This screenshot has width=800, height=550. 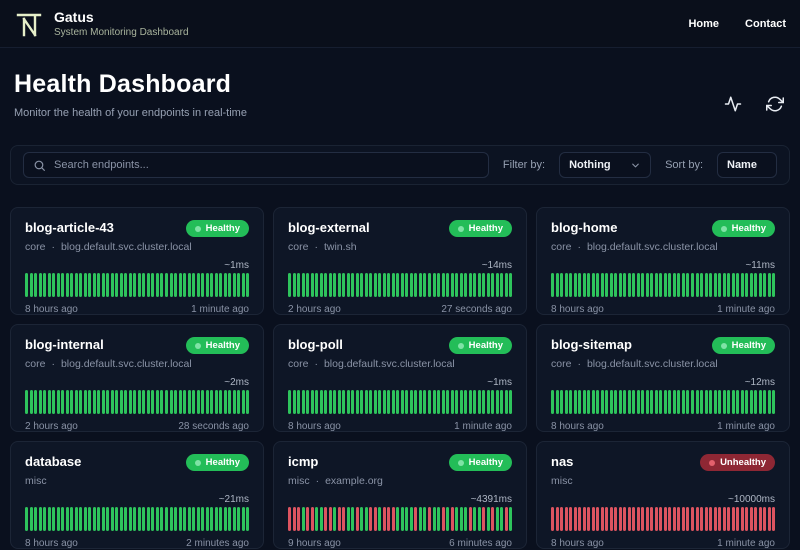 I want to click on search-input, so click(x=266, y=165).